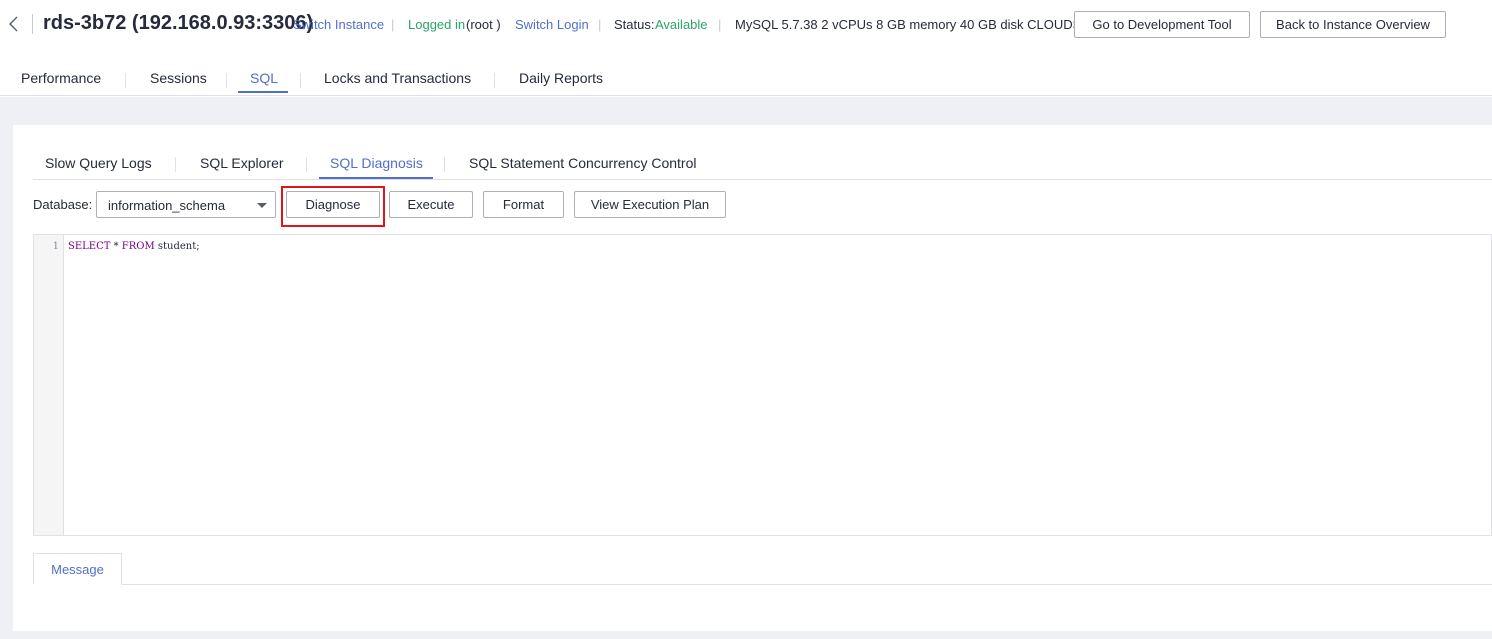  Describe the element at coordinates (89, 246) in the screenshot. I see `sql-keyword: SELECT` at that location.